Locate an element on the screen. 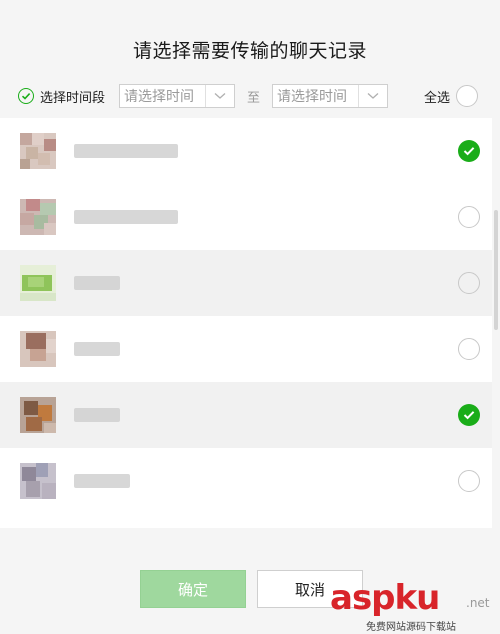 The height and width of the screenshot is (634, 500). select-all-label: 全选 is located at coordinates (436, 98).